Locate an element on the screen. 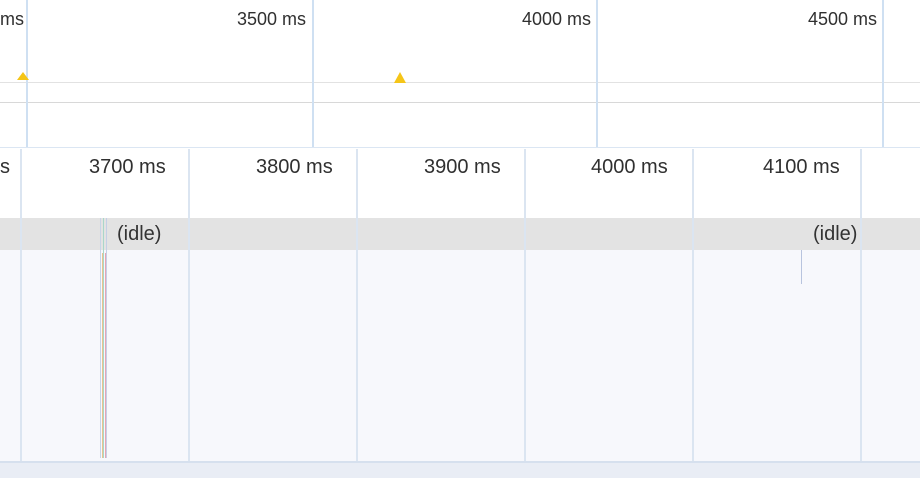 This screenshot has width=920, height=478. overview-tick-label: 4500 ms is located at coordinates (842, 19).